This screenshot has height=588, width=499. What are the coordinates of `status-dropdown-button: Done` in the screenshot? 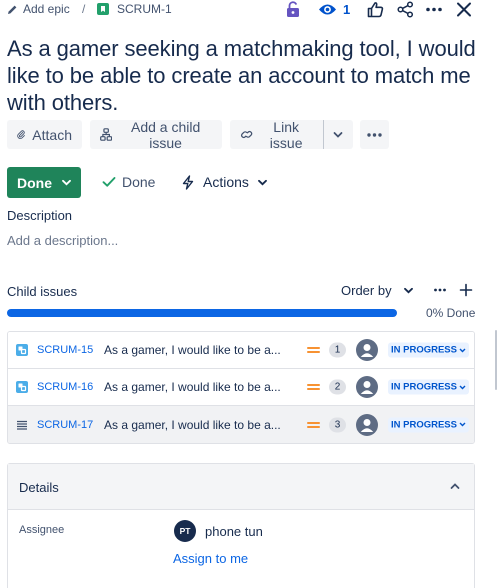 It's located at (44, 182).